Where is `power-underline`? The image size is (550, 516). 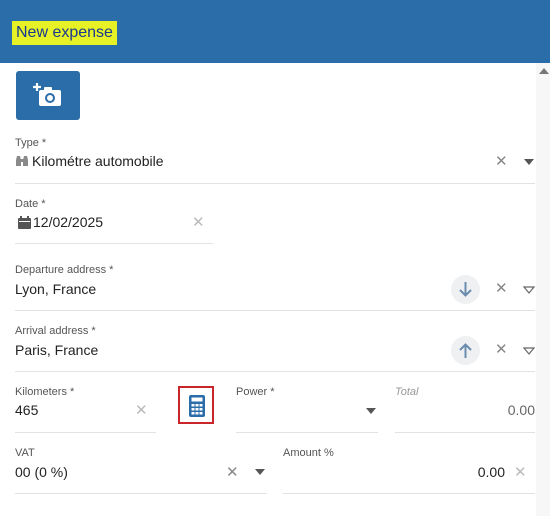 power-underline is located at coordinates (307, 432).